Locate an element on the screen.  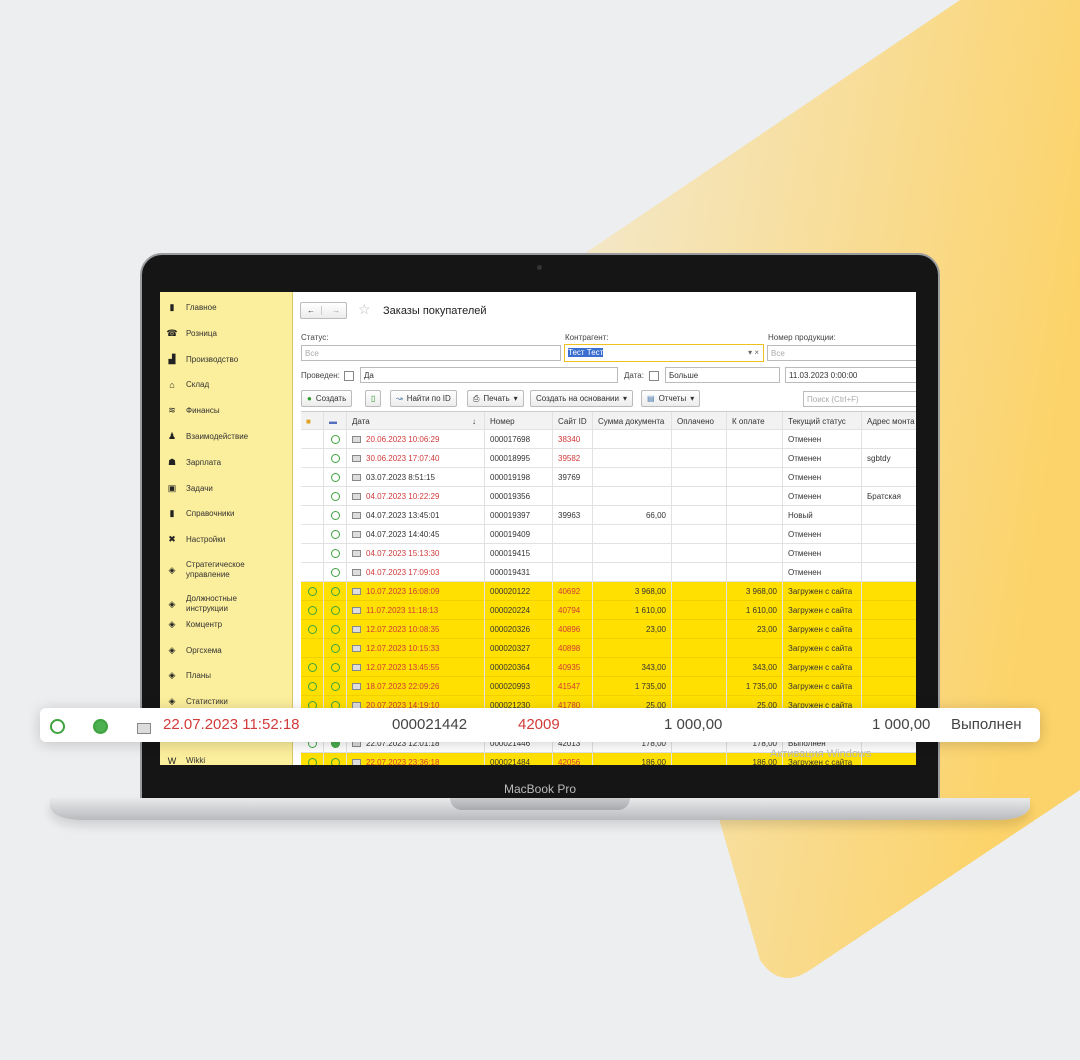
product-label: Номер продукции: is located at coordinates (802, 337).